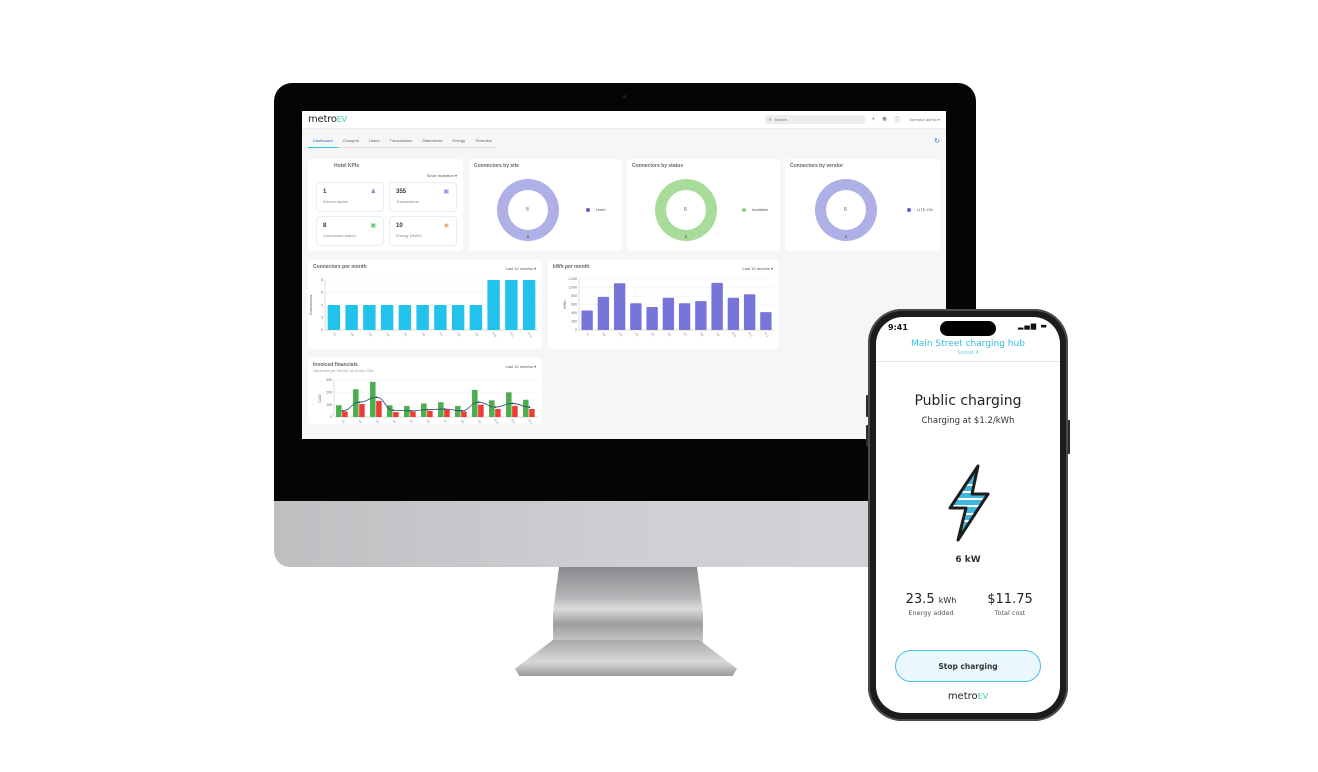  What do you see at coordinates (442, 175) in the screenshot?
I see `kpi-range-dropdown: Since inception ▾` at bounding box center [442, 175].